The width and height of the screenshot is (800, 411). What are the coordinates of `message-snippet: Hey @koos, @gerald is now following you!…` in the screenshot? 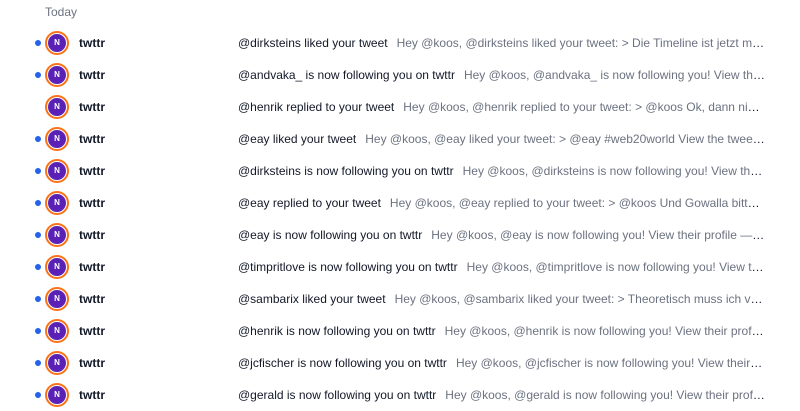 It's located at (605, 395).